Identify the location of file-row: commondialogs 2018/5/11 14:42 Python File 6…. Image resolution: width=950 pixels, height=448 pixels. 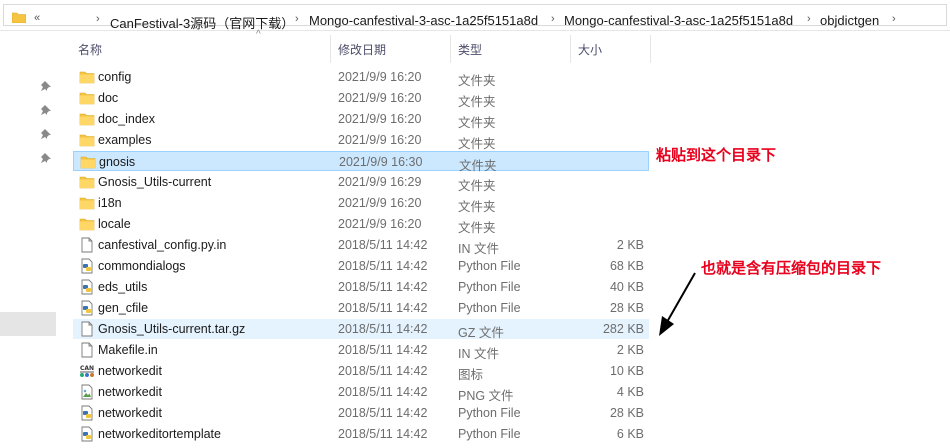
(361, 266).